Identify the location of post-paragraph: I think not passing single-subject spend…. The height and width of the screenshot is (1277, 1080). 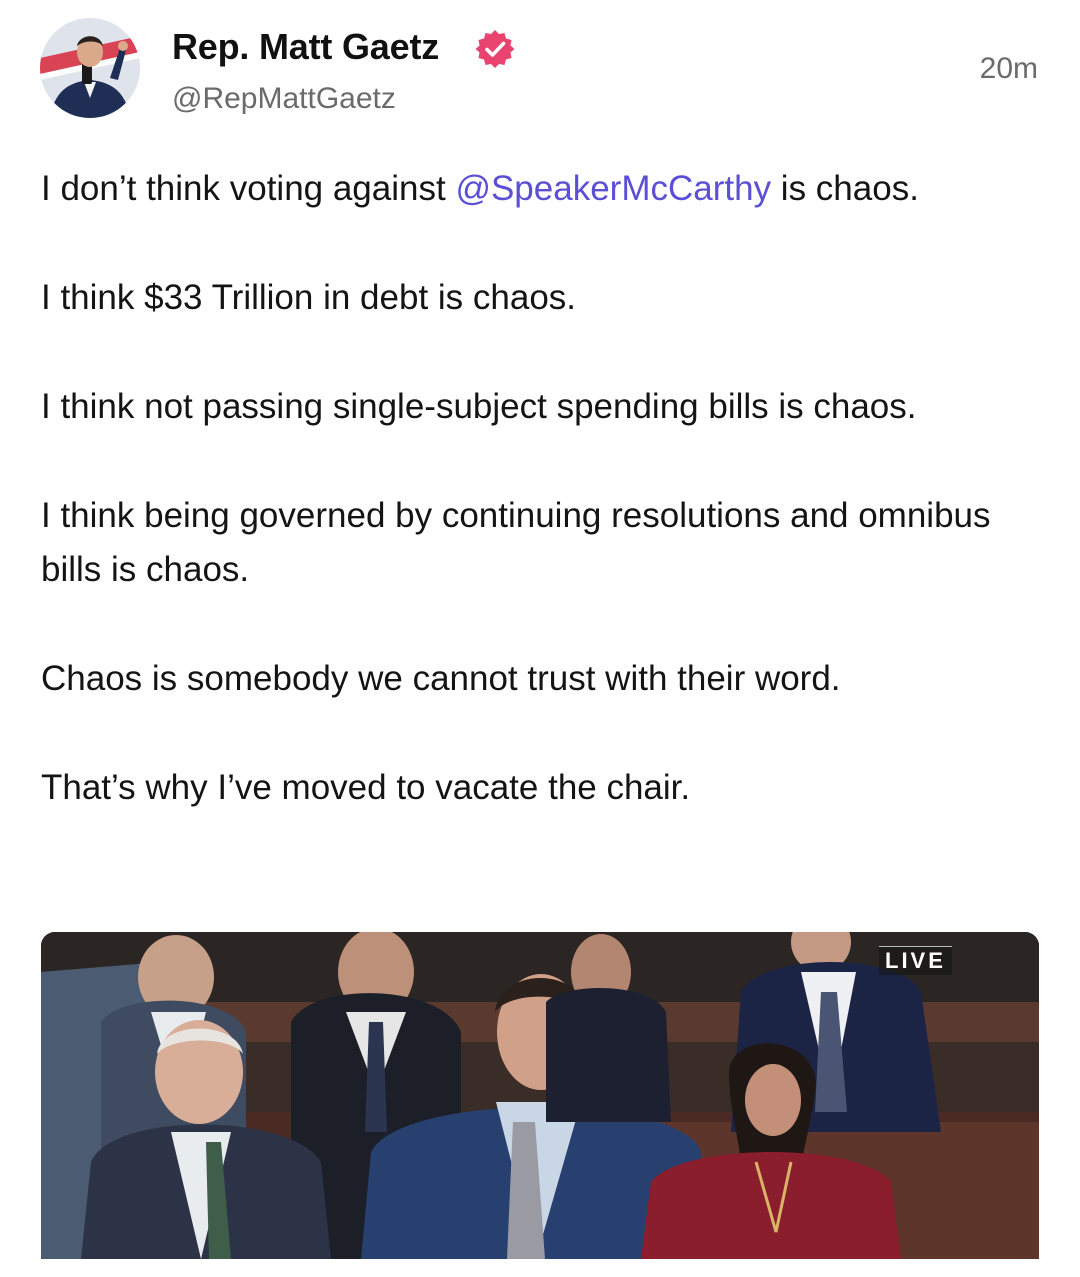
(479, 406).